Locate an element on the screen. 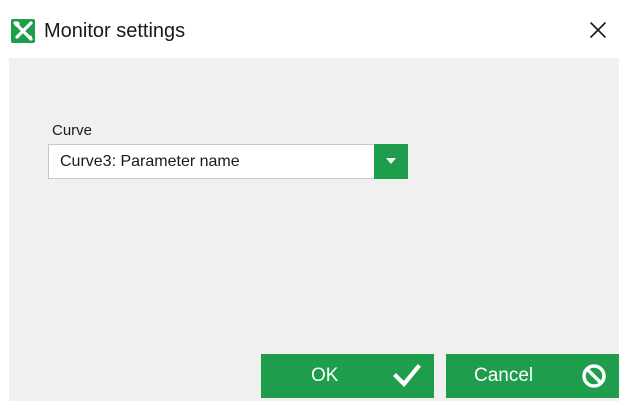 Image resolution: width=619 pixels, height=401 pixels. dropdown-arrow-button is located at coordinates (391, 161).